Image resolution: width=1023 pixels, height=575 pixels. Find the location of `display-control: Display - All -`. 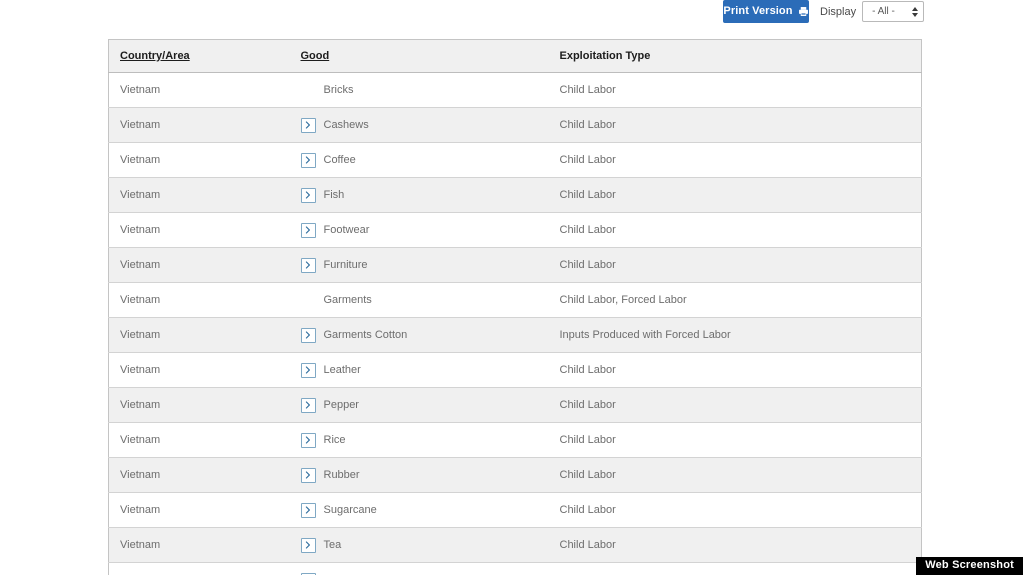

display-control: Display - All - is located at coordinates (872, 11).